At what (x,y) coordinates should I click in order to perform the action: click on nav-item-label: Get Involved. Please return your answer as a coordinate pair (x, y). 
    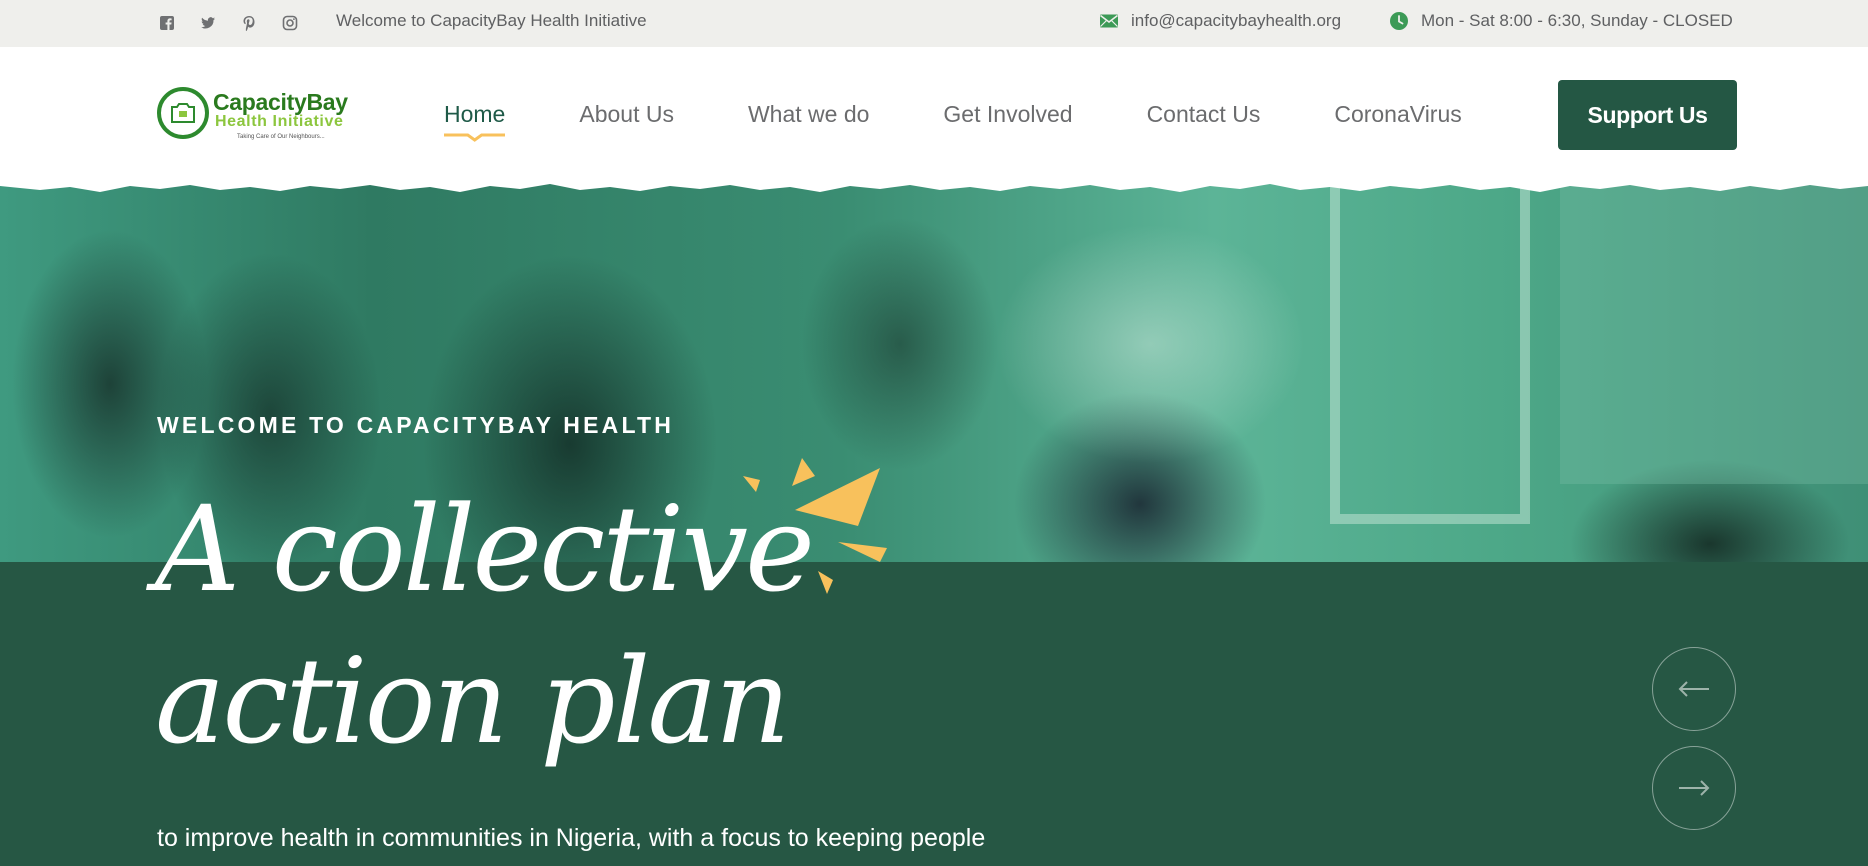
    Looking at the image, I should click on (1008, 114).